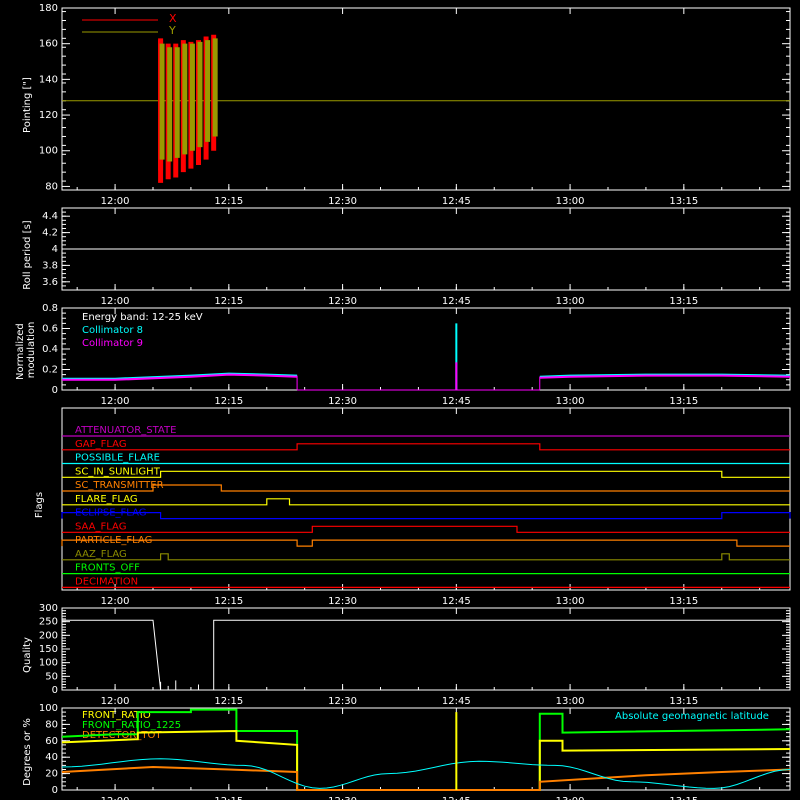  I want to click on pointing-ytick-label: 80, so click(51, 186).